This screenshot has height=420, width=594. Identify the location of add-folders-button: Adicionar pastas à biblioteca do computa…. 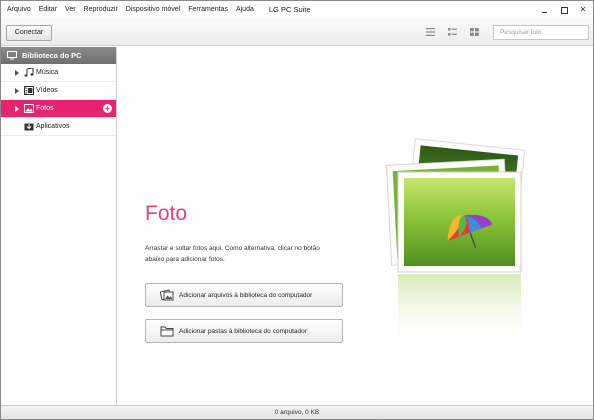
(244, 331).